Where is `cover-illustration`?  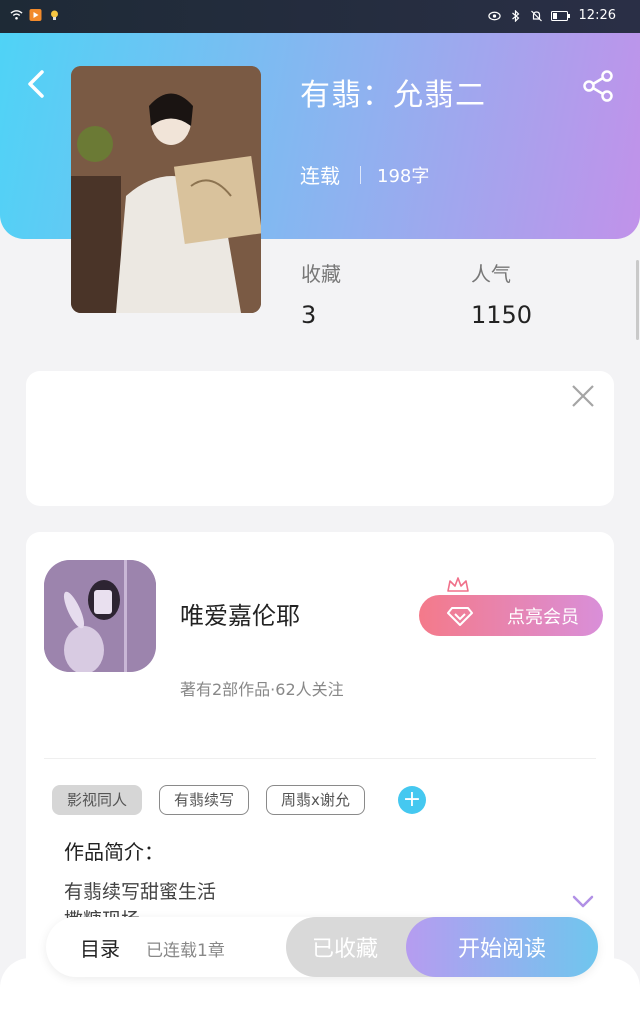 cover-illustration is located at coordinates (166, 189).